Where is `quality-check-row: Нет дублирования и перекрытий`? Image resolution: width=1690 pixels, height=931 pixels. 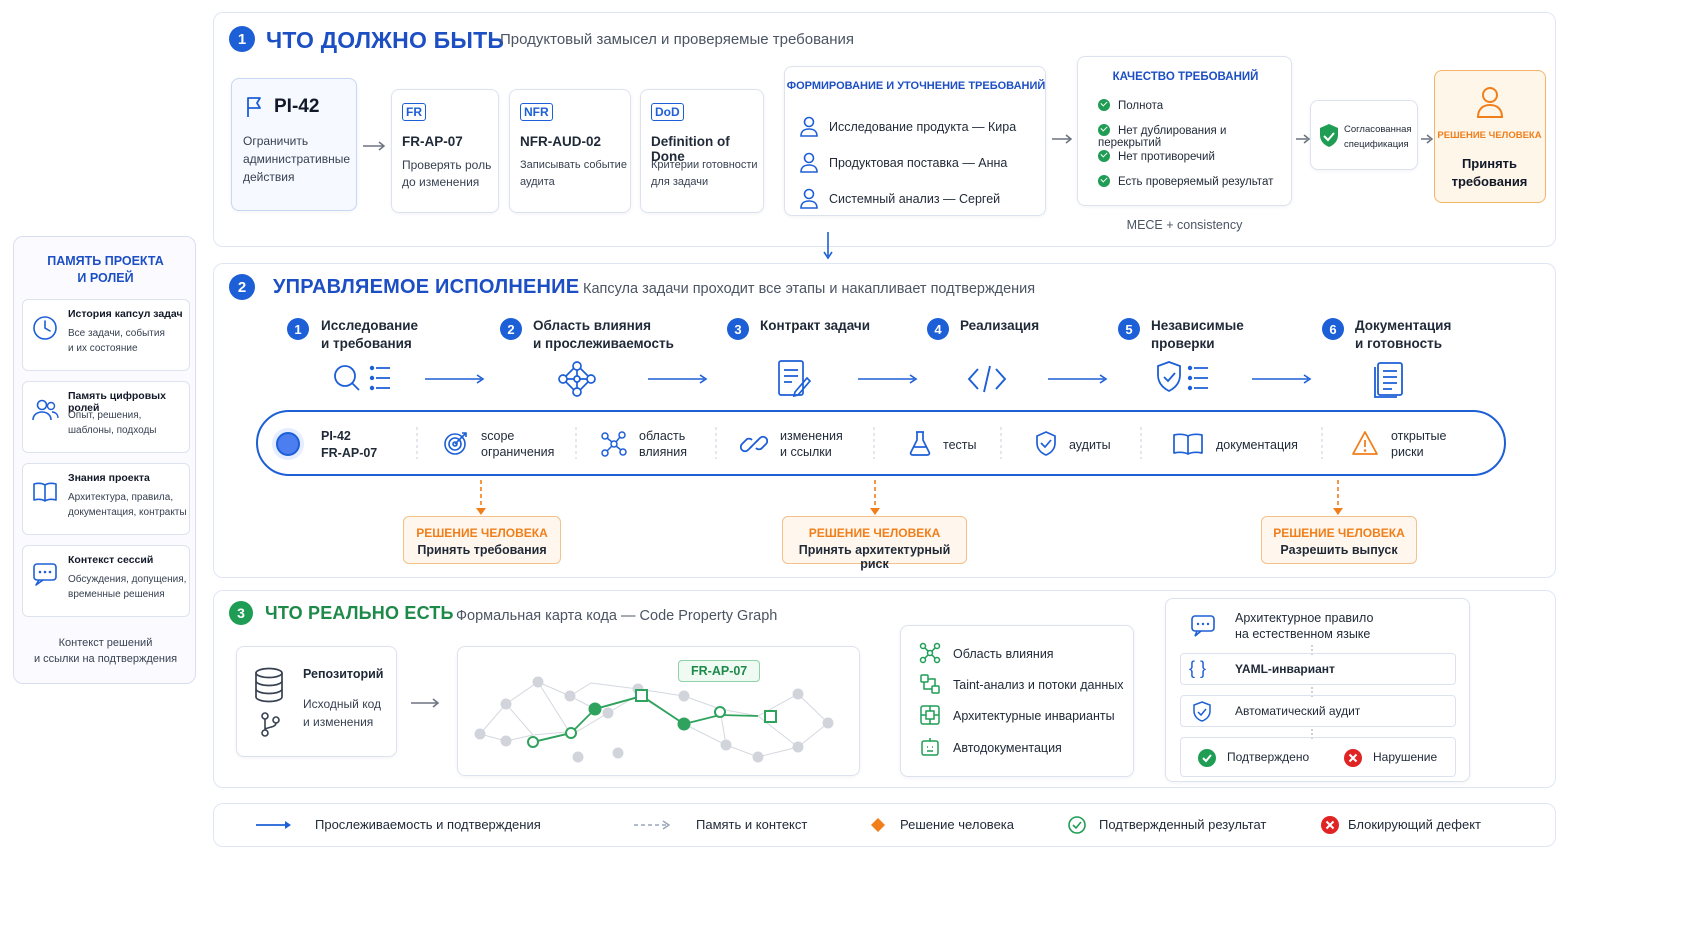 quality-check-row: Нет дублирования и перекрытий is located at coordinates (1162, 136).